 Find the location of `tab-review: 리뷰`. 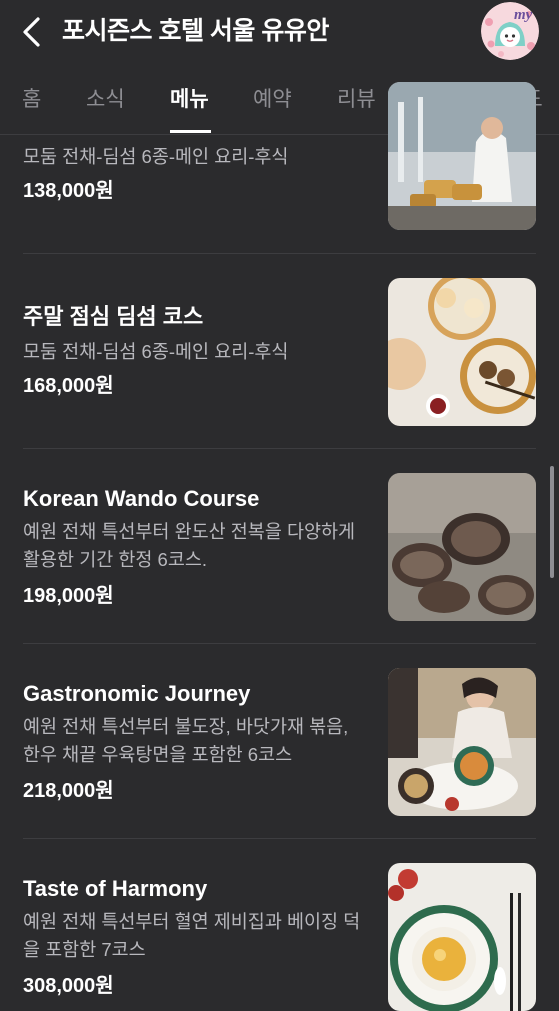

tab-review: 리뷰 is located at coordinates (356, 100).